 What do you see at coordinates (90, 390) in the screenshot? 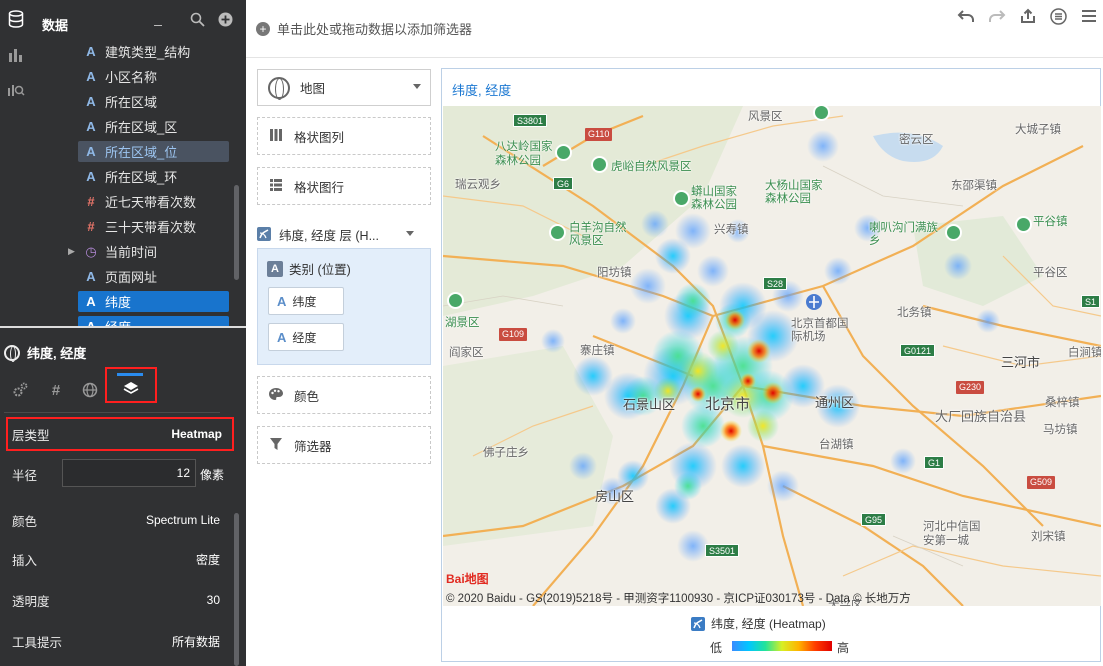
I see `globe-tab-icon` at bounding box center [90, 390].